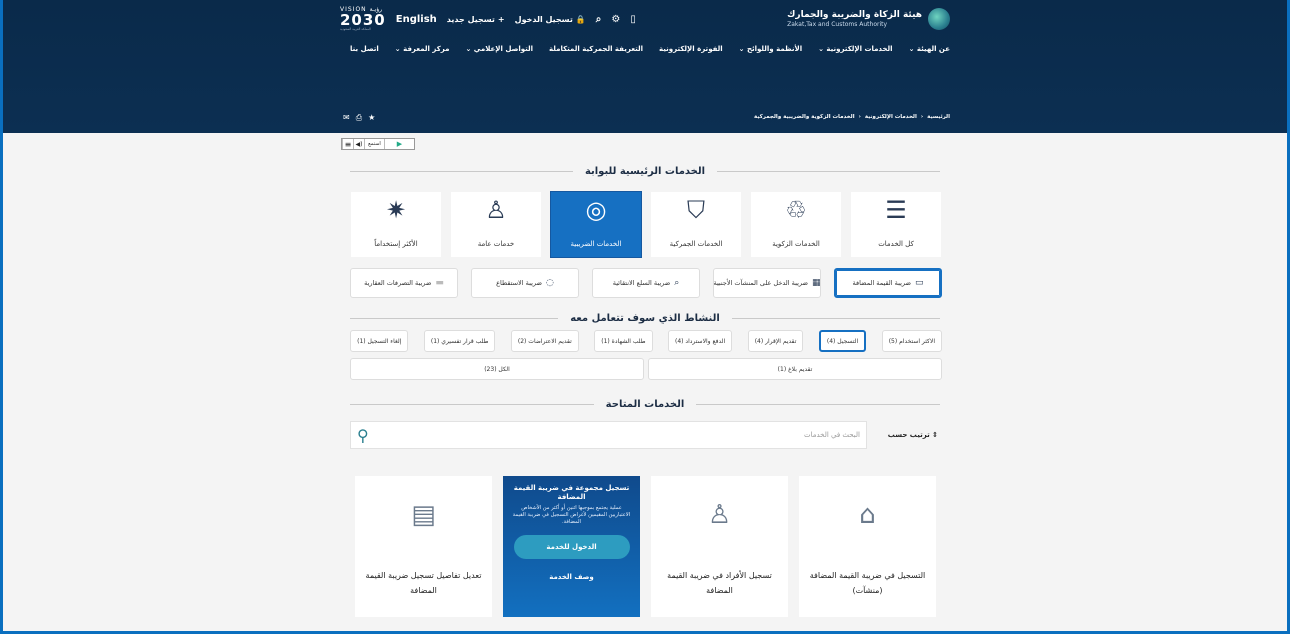  Describe the element at coordinates (358, 144) in the screenshot. I see `volume-icon: ◀)` at that location.